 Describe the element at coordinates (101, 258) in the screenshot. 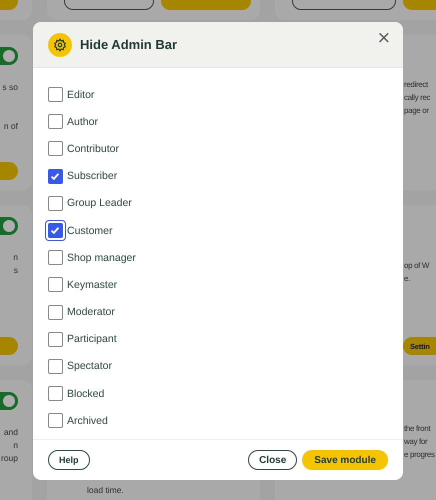

I see `role-label: Shop manager` at that location.